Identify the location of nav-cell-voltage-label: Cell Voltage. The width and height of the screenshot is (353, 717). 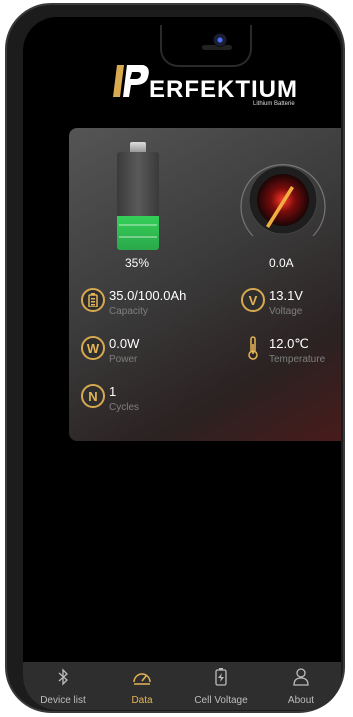
(221, 700).